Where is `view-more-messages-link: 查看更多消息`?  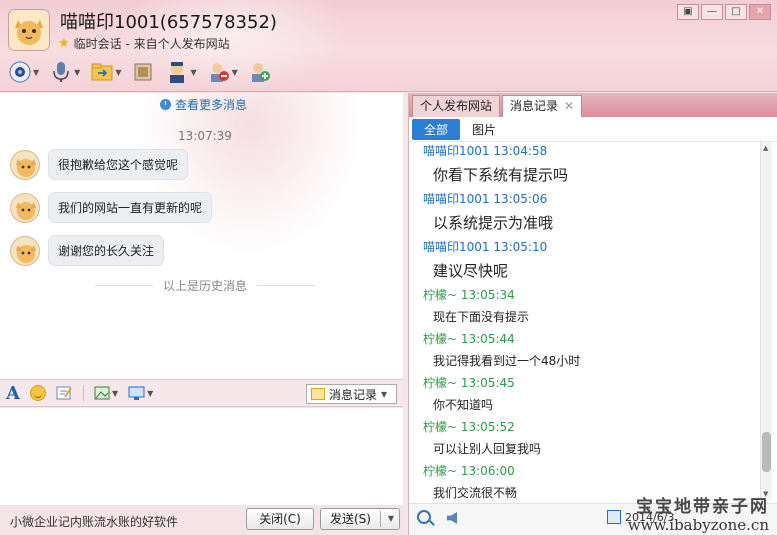
view-more-messages-link: 查看更多消息 is located at coordinates (203, 104).